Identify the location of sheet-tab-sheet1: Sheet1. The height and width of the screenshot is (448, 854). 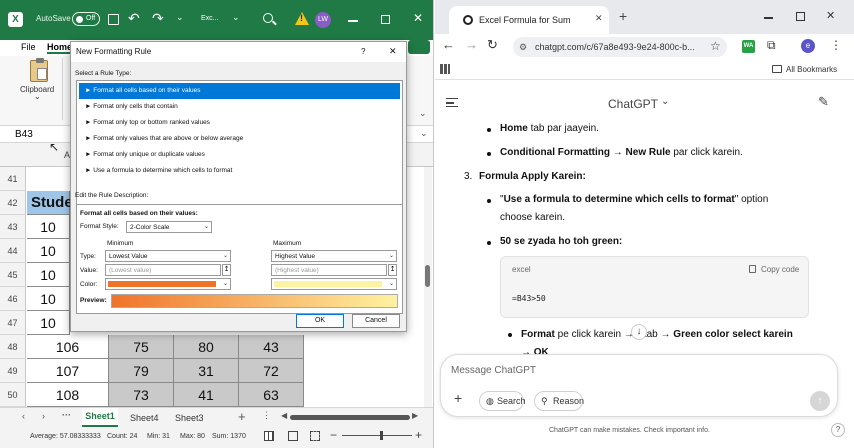
(100, 417).